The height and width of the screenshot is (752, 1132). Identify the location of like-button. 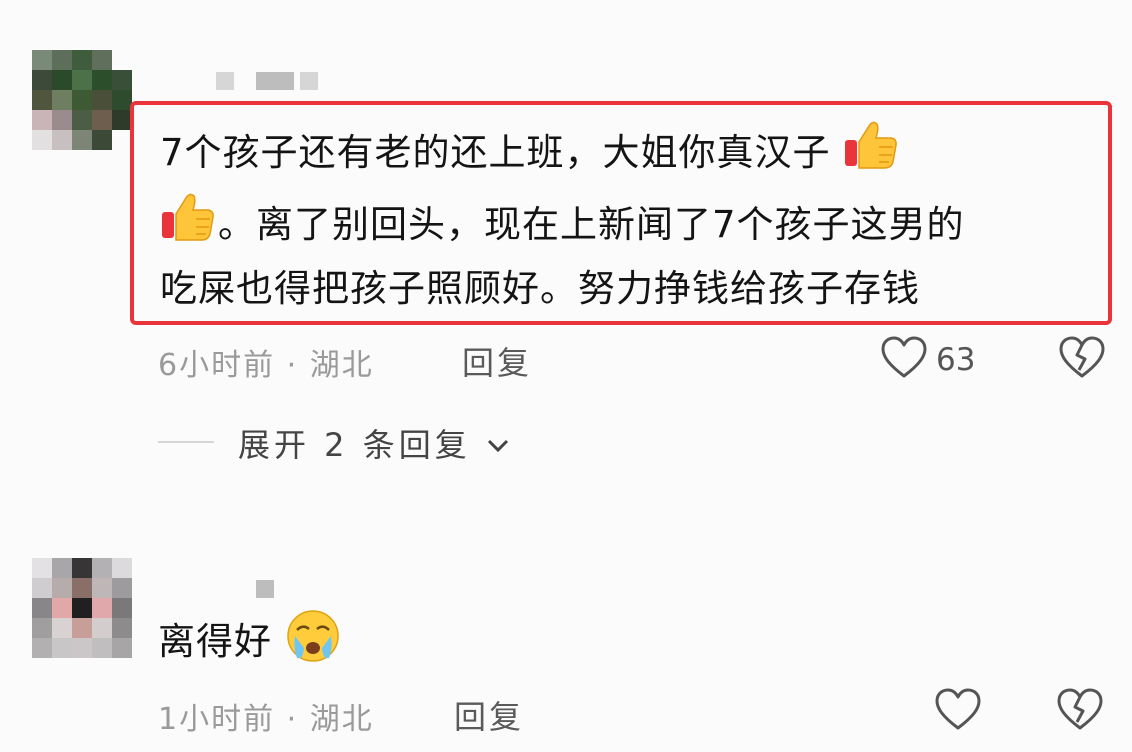
(958, 712).